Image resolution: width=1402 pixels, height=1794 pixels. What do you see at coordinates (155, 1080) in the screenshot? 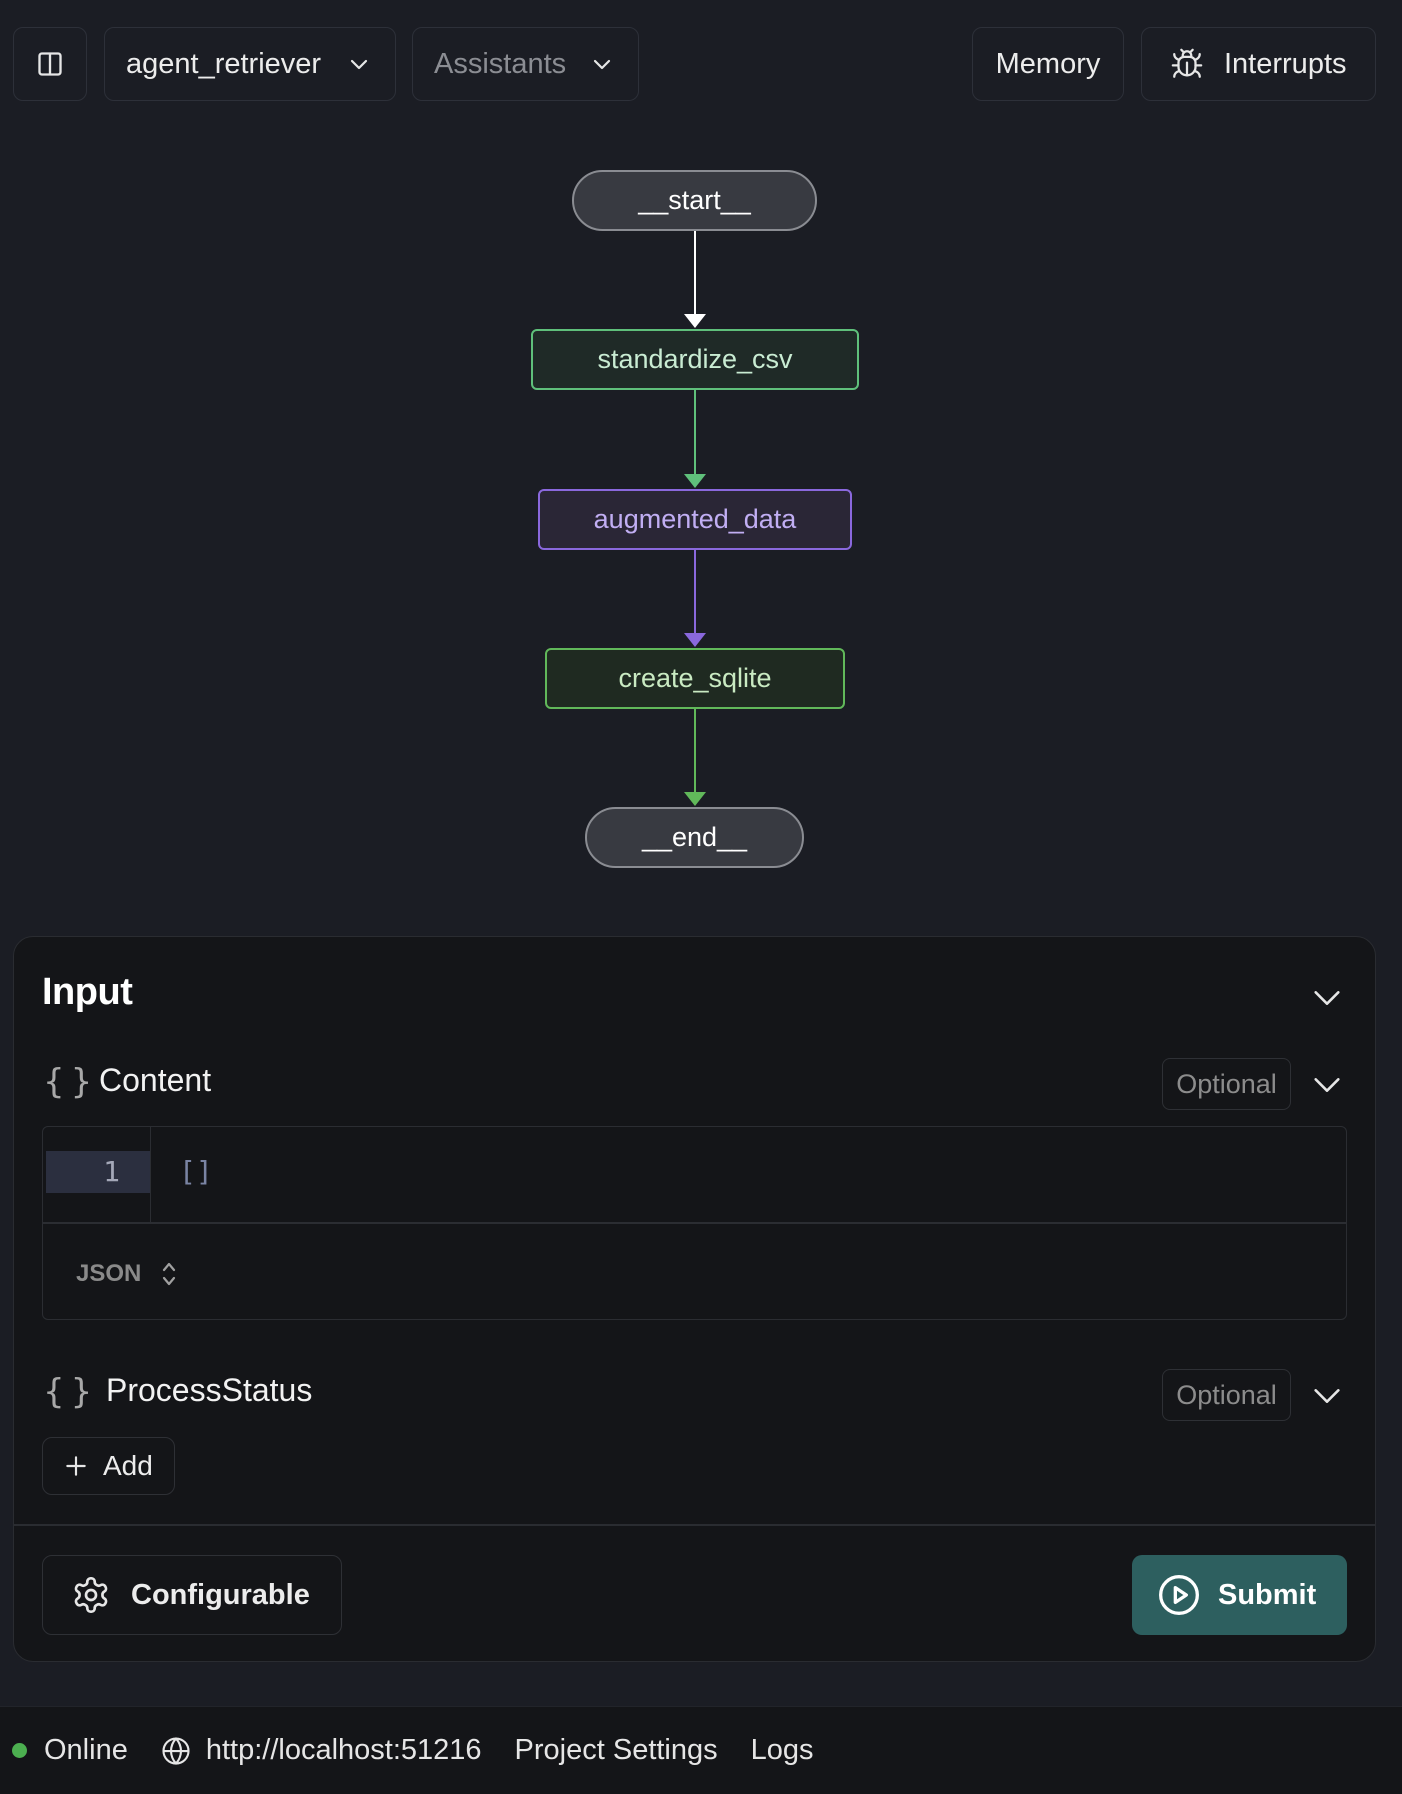
I see `content-field-label: Content` at bounding box center [155, 1080].